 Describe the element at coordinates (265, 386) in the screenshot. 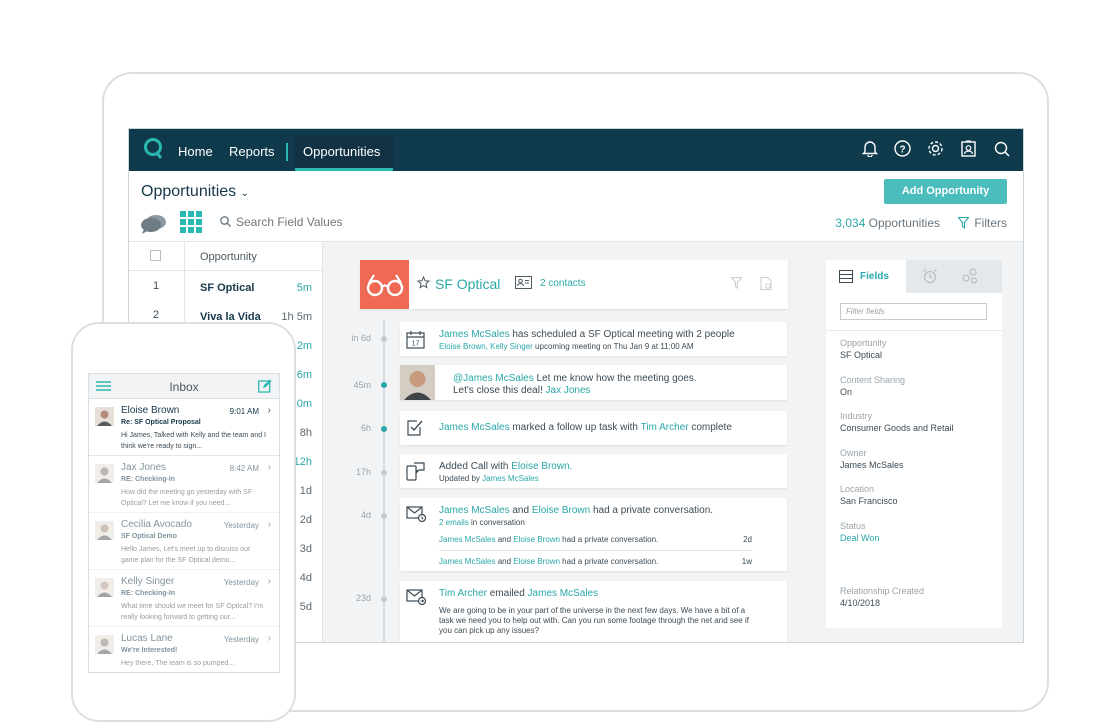

I see `compose-icon` at that location.